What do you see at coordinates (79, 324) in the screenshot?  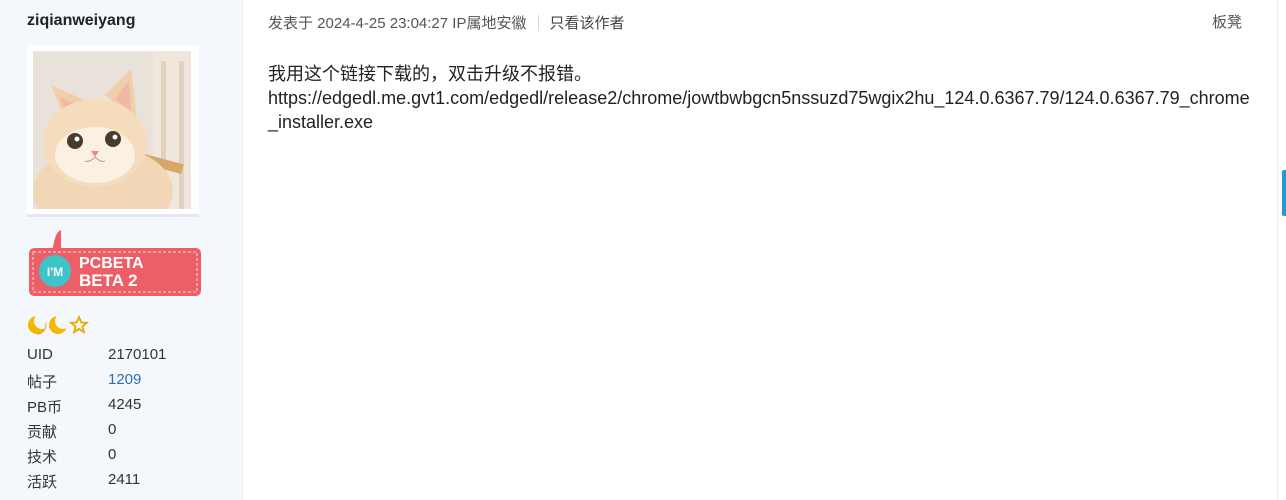 I see `star-icon` at bounding box center [79, 324].